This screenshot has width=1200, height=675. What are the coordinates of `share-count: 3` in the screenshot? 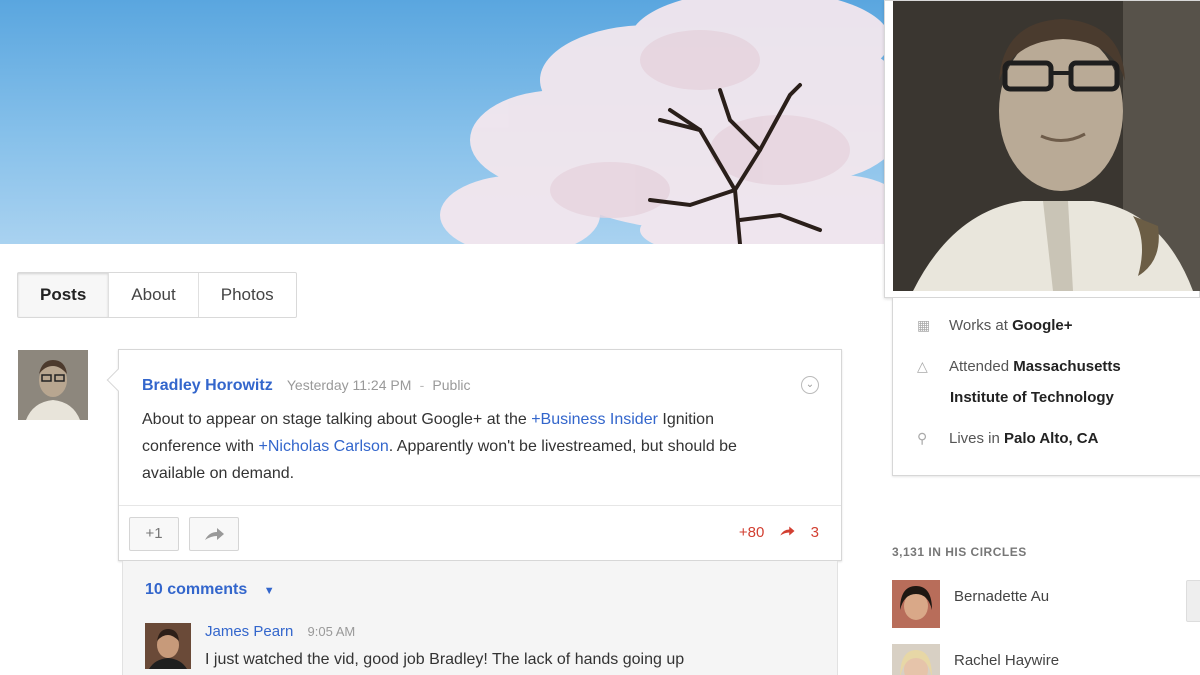 It's located at (814, 532).